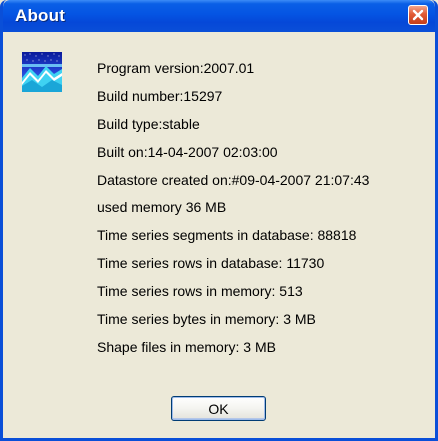 Image resolution: width=438 pixels, height=441 pixels. I want to click on ok-button: OK, so click(218, 408).